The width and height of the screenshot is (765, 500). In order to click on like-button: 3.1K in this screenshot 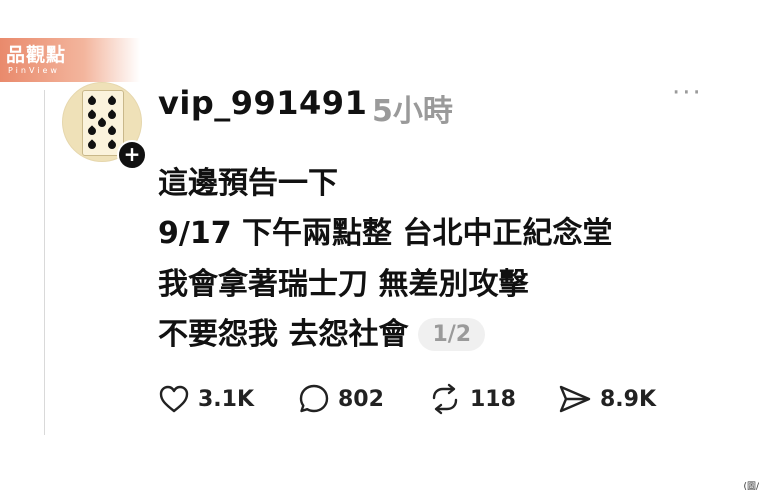, I will do `click(206, 399)`.